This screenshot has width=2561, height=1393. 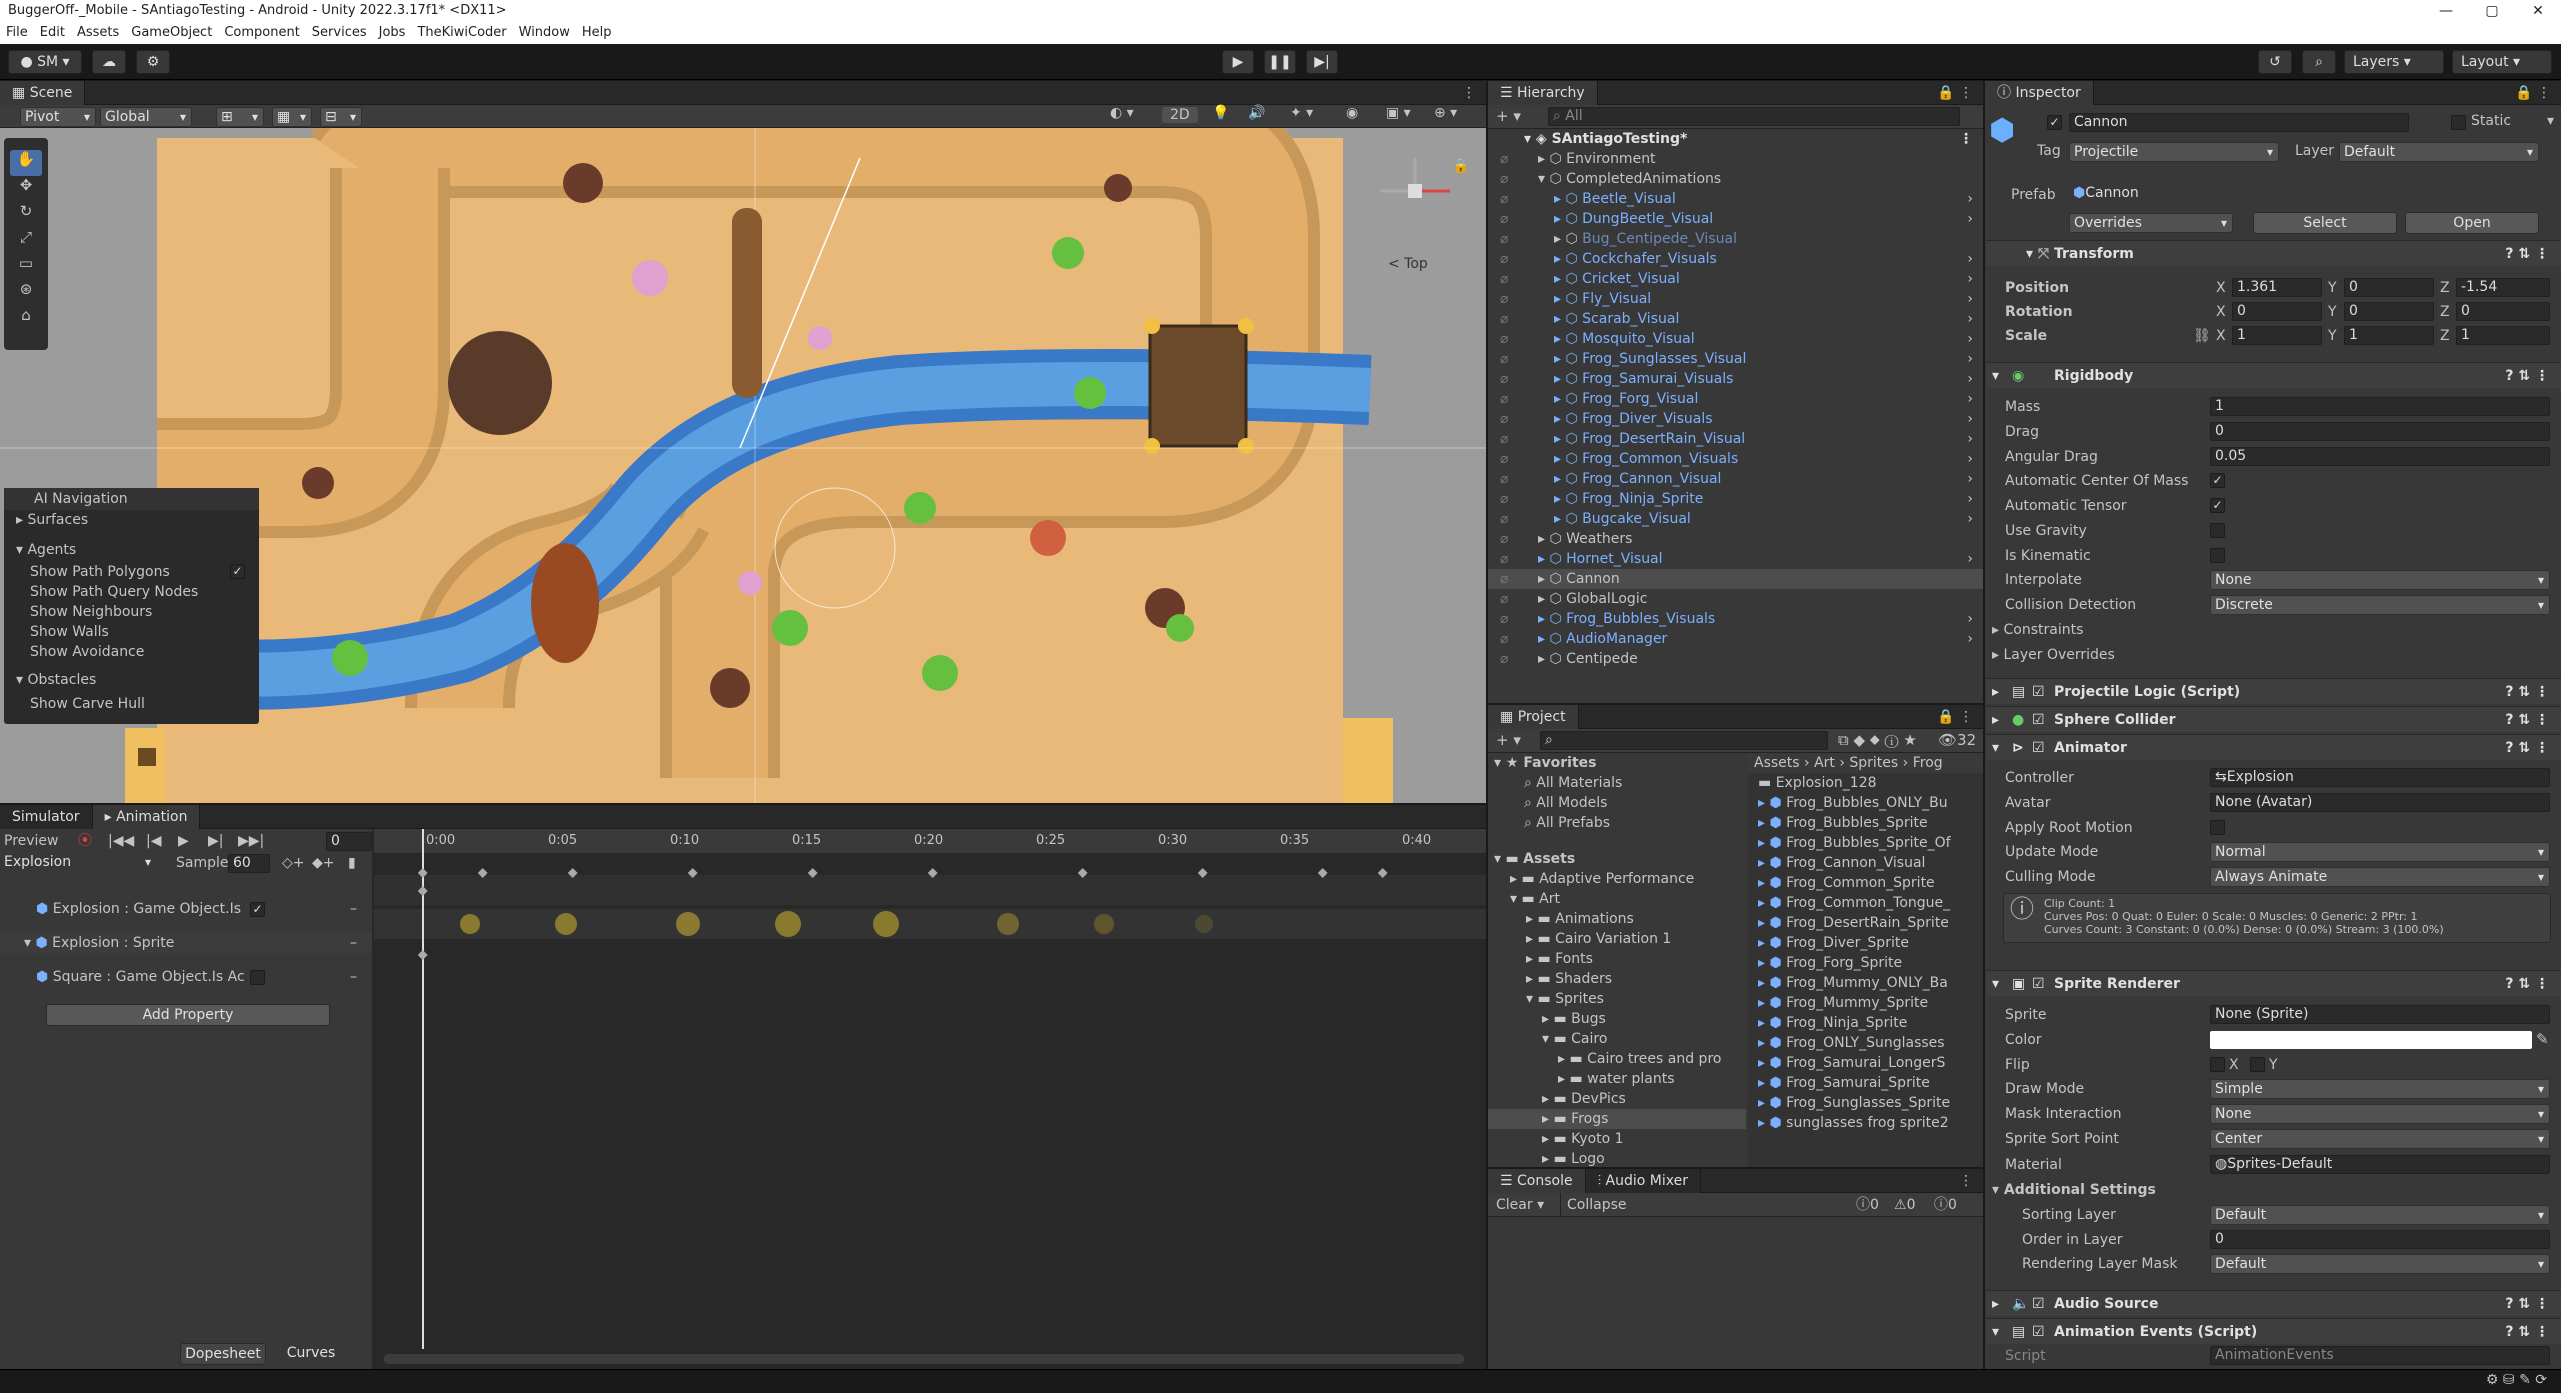 I want to click on hierarchy-item: ▸ ⬡ Frog_Diver_Visuals ⌀ ›, so click(x=1735, y=419).